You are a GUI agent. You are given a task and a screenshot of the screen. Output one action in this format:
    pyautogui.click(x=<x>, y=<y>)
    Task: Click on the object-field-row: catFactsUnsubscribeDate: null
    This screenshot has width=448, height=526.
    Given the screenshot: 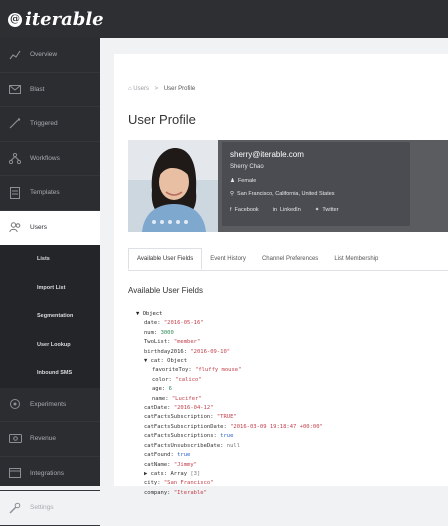 What is the action you would take?
    pyautogui.click(x=229, y=446)
    